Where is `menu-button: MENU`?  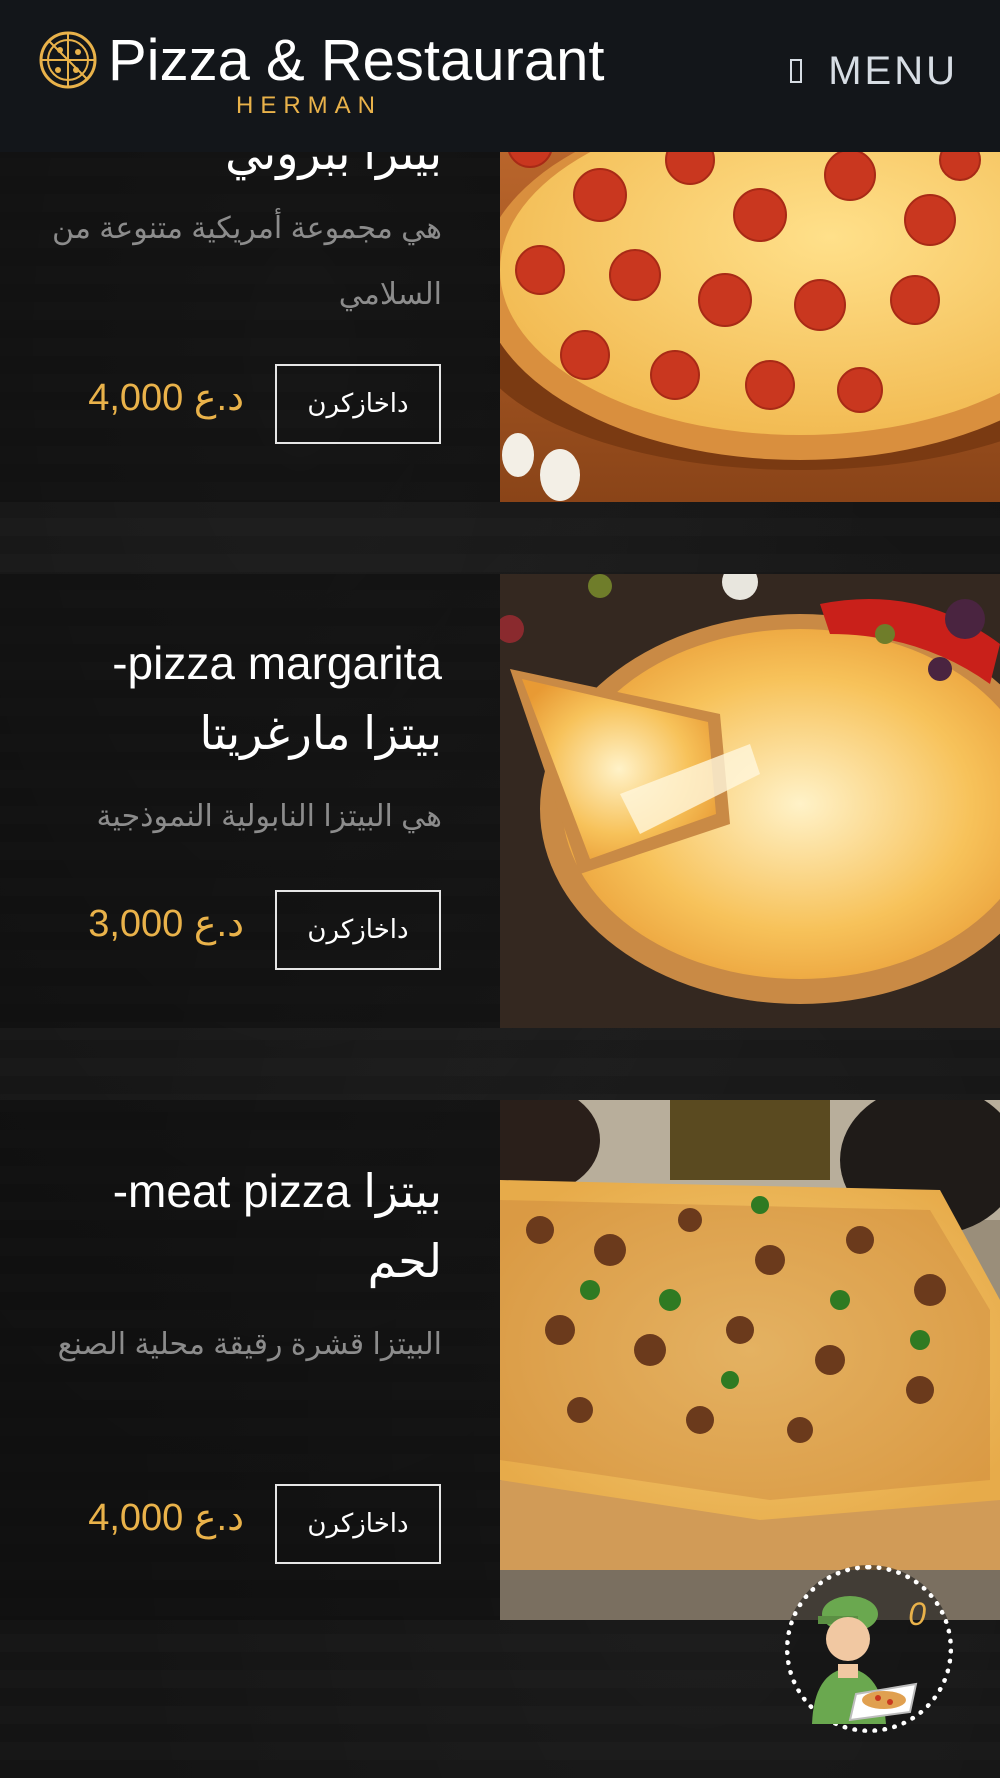
menu-button: MENU is located at coordinates (874, 71).